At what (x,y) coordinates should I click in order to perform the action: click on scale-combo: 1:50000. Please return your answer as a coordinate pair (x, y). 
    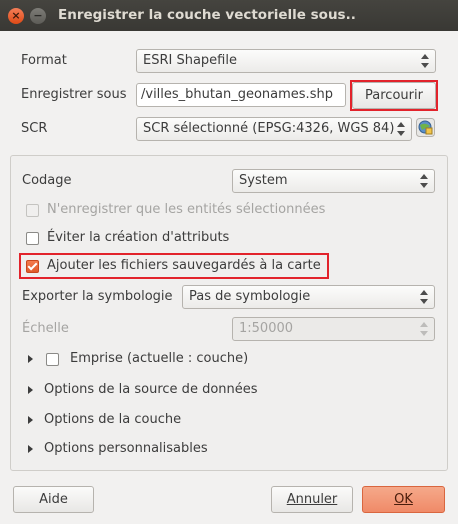
    Looking at the image, I should click on (333, 329).